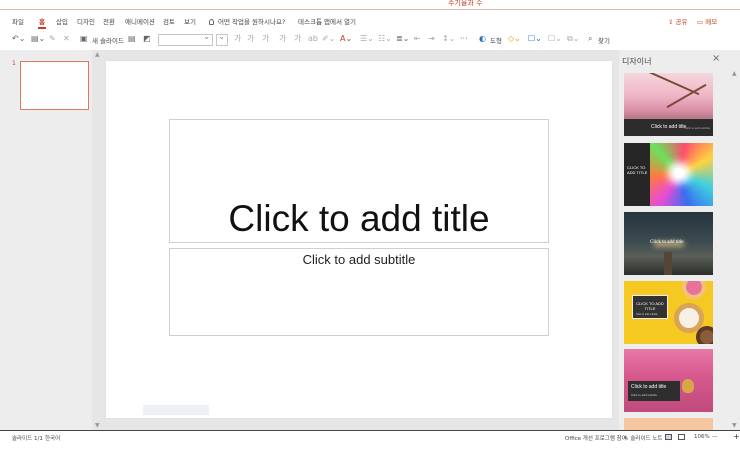 The image size is (740, 457). Describe the element at coordinates (346, 39) in the screenshot. I see `font-color-icon: A⌄` at that location.